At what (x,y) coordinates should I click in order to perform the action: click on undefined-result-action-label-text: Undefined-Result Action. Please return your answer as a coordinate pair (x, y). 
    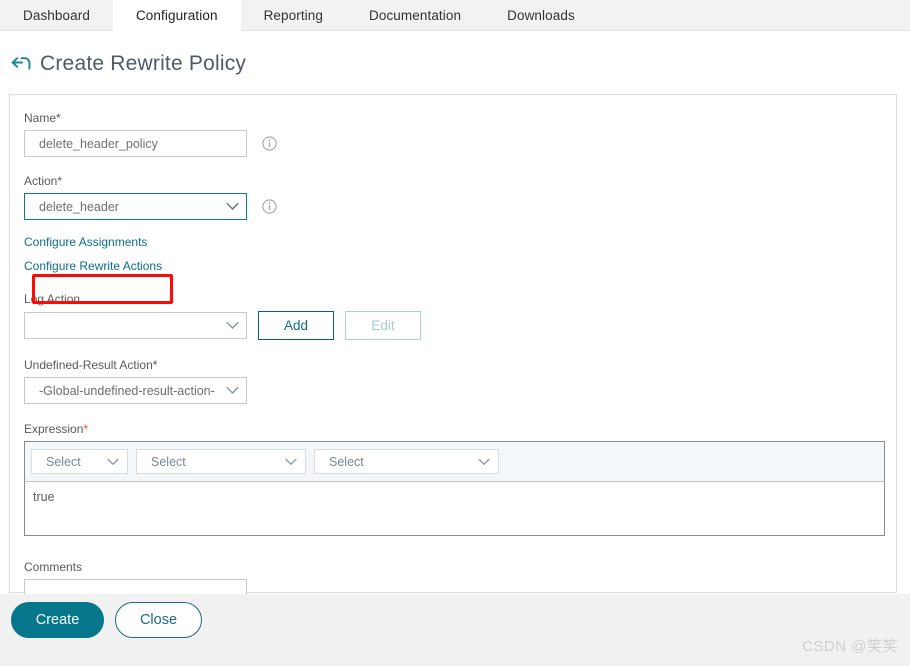
    Looking at the image, I should click on (88, 365).